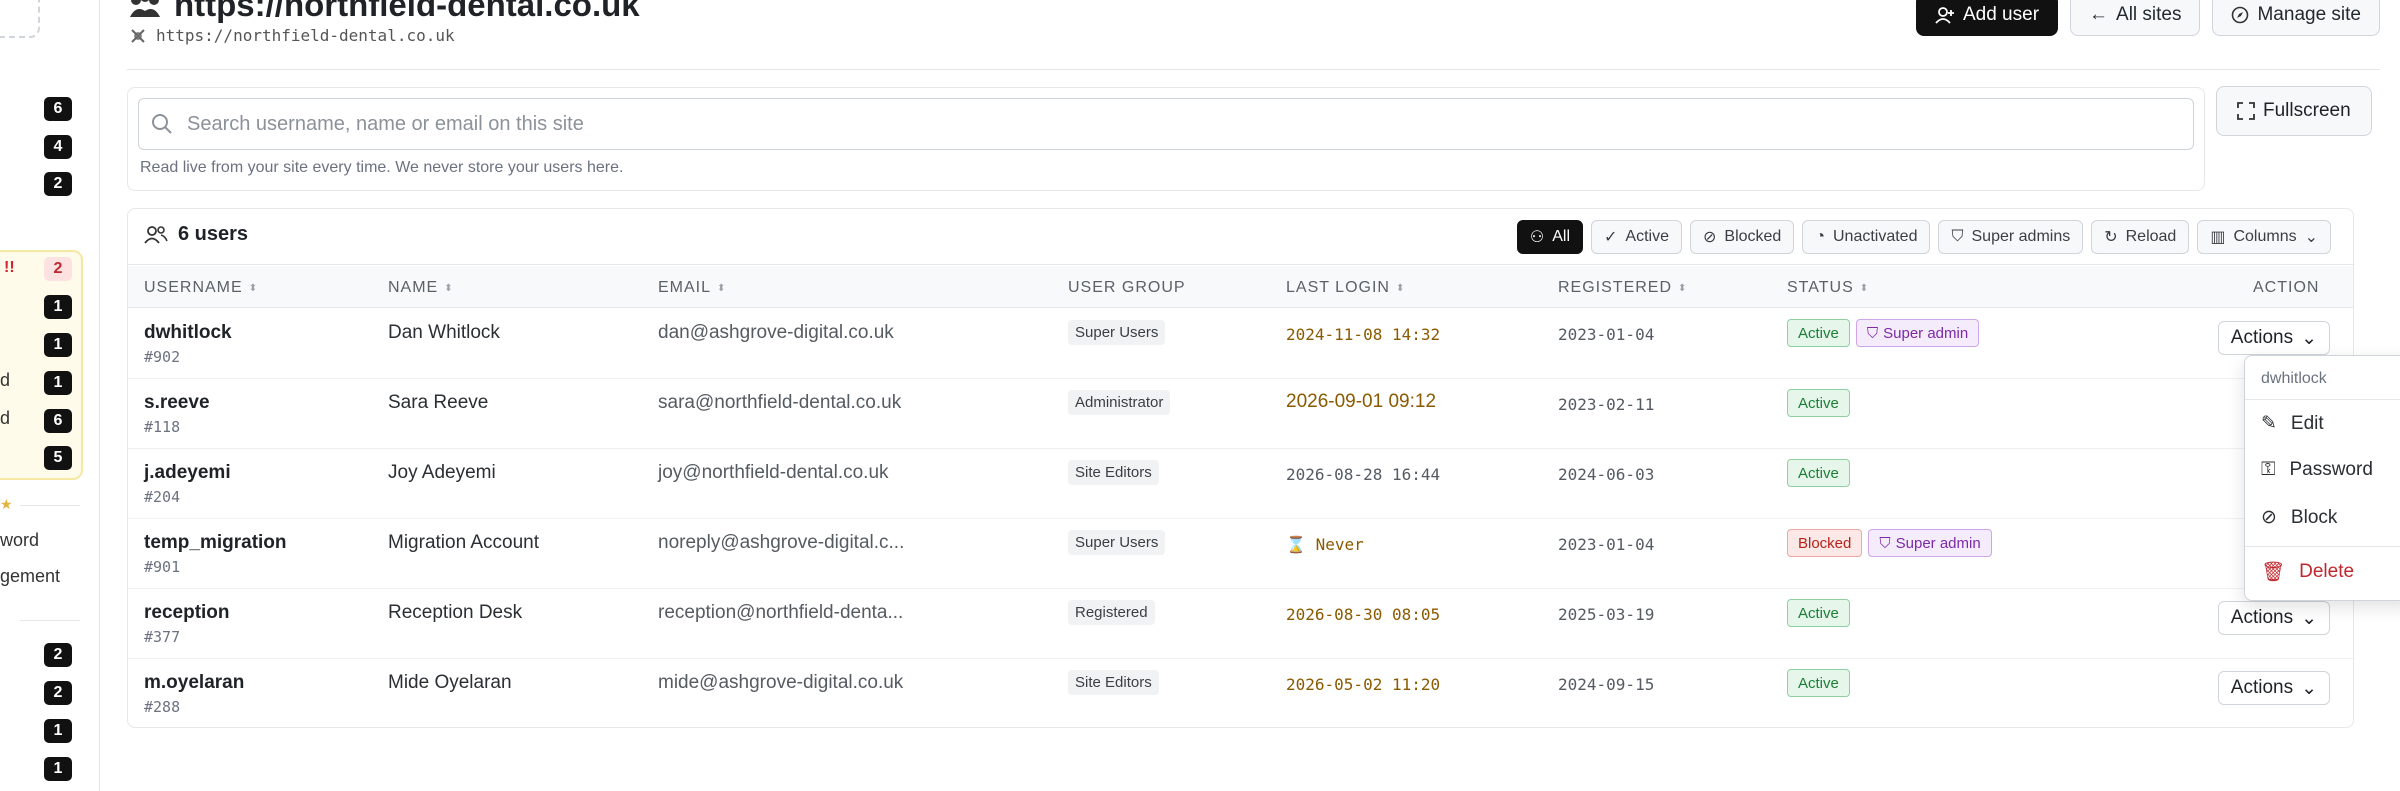 Image resolution: width=2400 pixels, height=791 pixels. What do you see at coordinates (9, 267) in the screenshot?
I see `sidebar-alert-mark: !!` at bounding box center [9, 267].